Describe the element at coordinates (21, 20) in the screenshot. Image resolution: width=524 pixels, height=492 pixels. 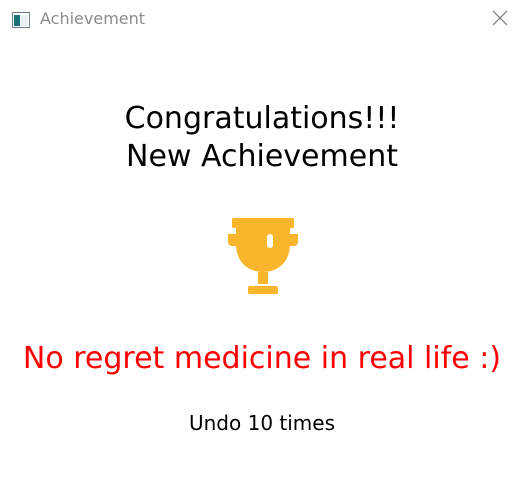
I see `window-app-icon` at that location.